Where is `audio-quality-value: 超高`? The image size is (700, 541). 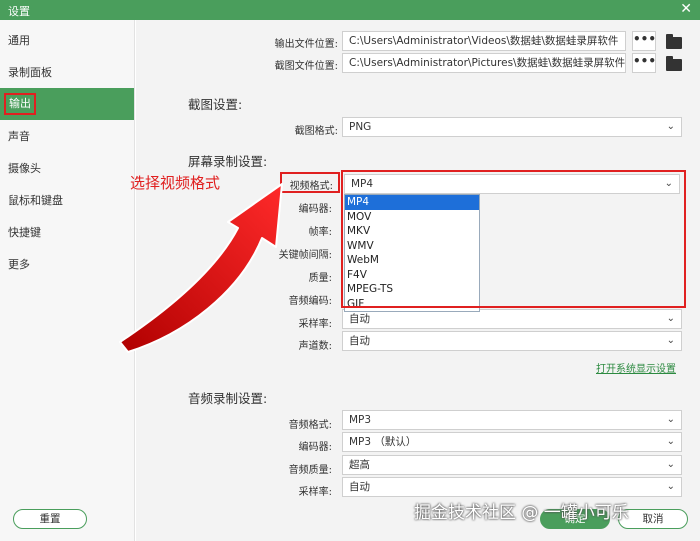
audio-quality-value: 超高 is located at coordinates (359, 465).